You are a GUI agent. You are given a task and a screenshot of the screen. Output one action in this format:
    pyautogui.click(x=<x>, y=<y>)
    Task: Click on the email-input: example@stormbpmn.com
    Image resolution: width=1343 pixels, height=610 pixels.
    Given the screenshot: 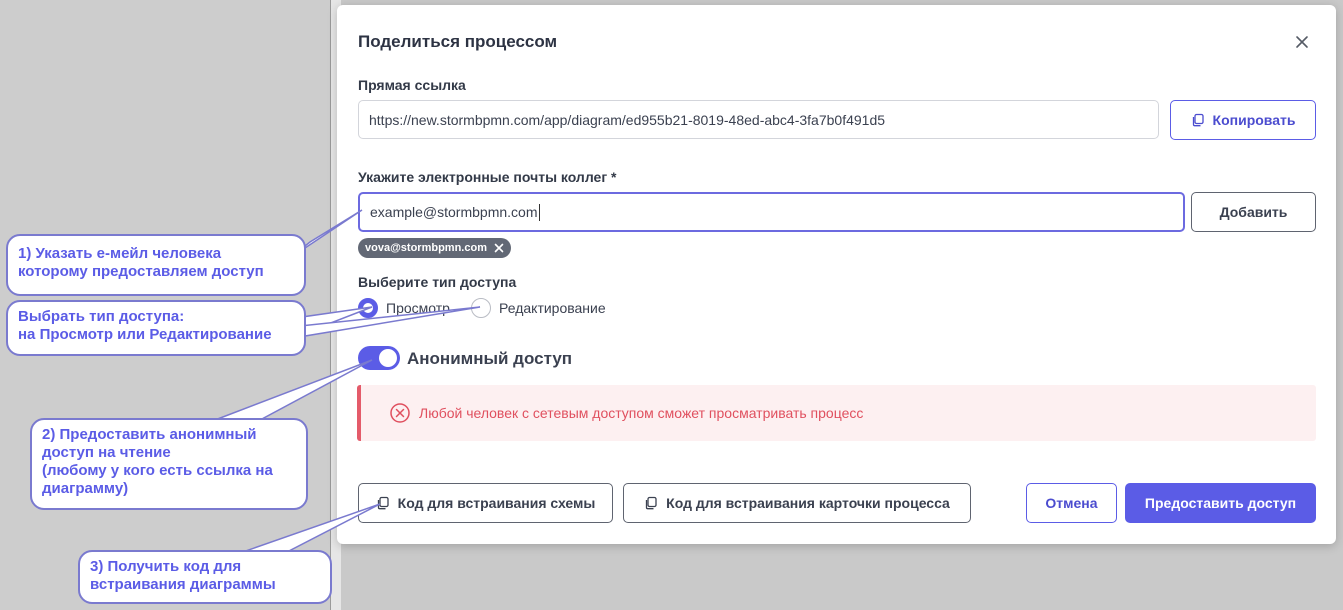 What is the action you would take?
    pyautogui.click(x=771, y=212)
    